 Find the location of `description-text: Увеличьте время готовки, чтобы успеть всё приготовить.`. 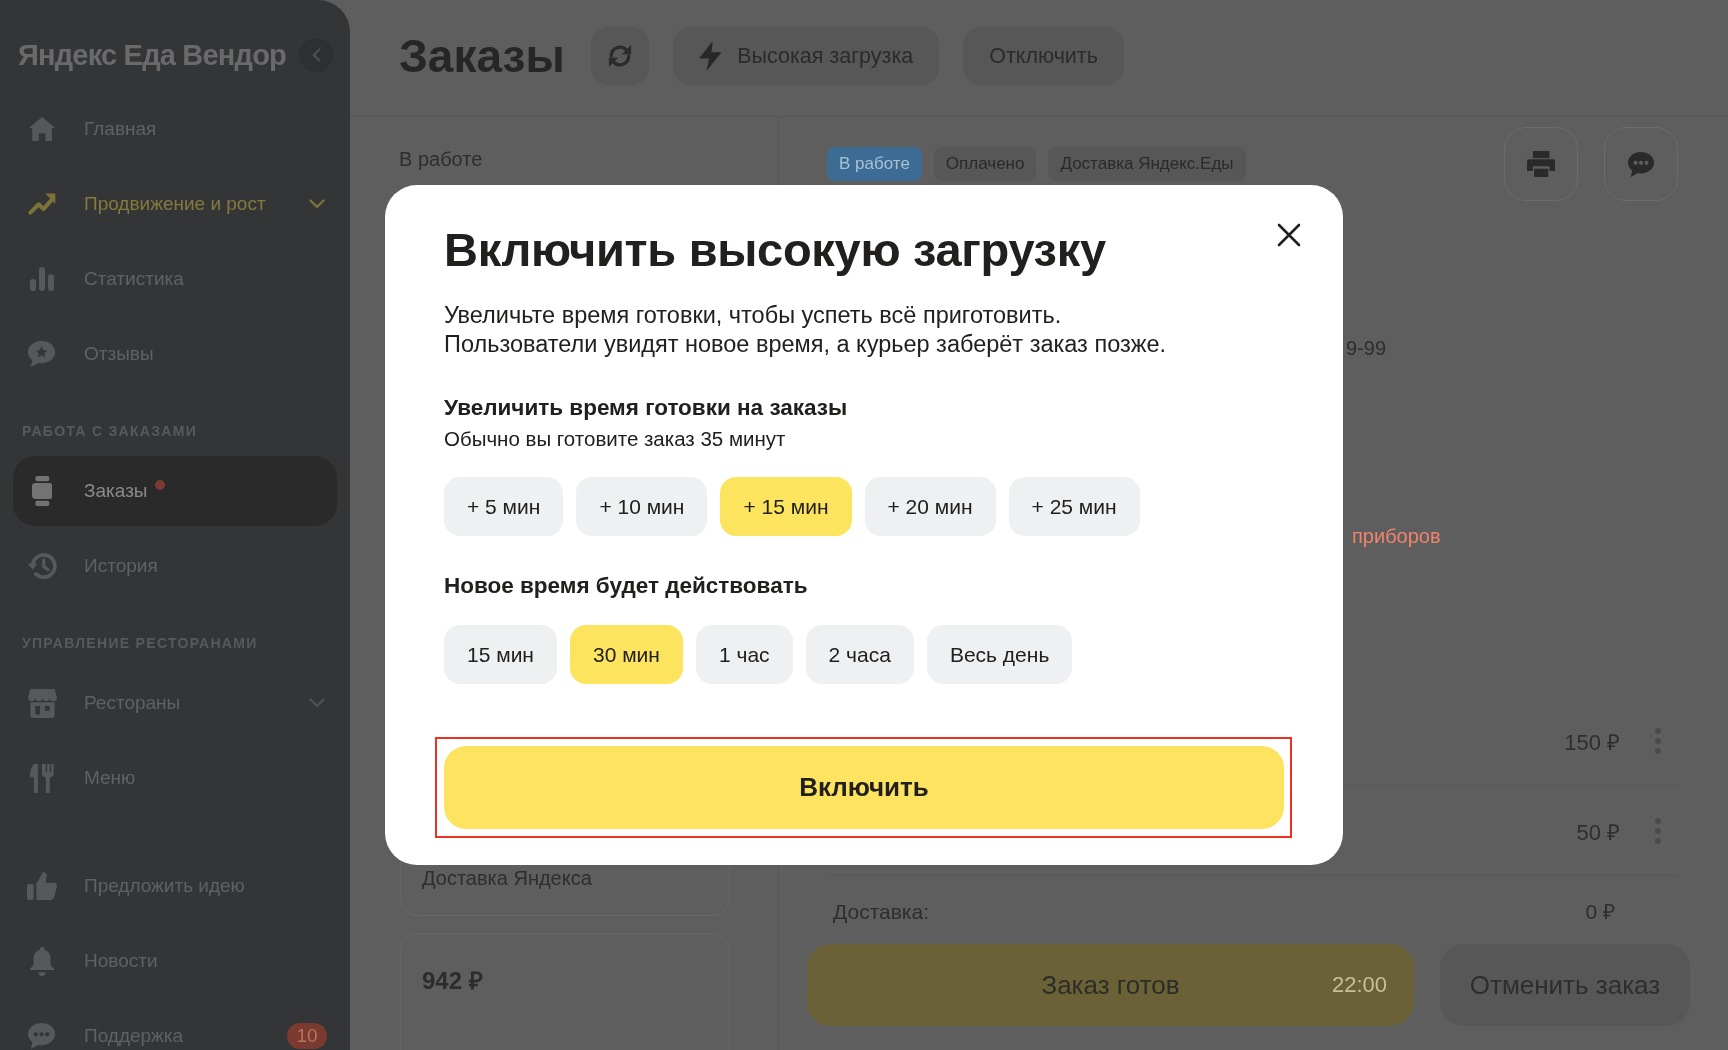

description-text: Увеличьте время готовки, чтобы успеть всё приготовить. is located at coordinates (753, 315).